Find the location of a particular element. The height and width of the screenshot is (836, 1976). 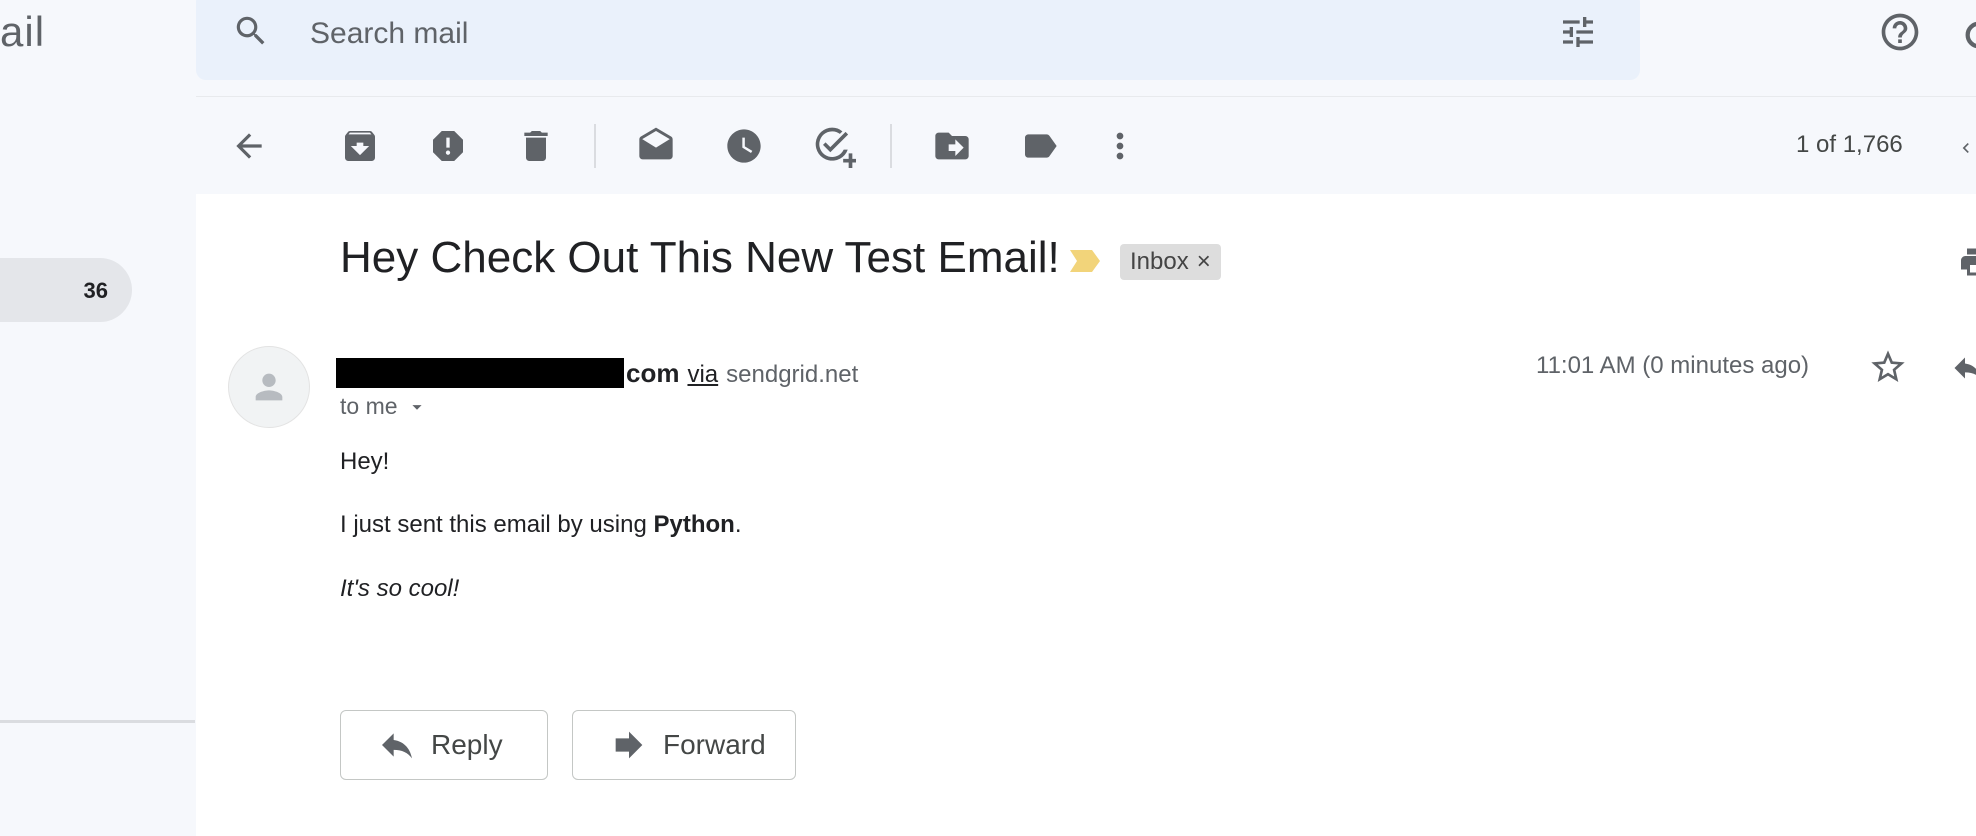

gmail-logo: ail is located at coordinates (22, 32).